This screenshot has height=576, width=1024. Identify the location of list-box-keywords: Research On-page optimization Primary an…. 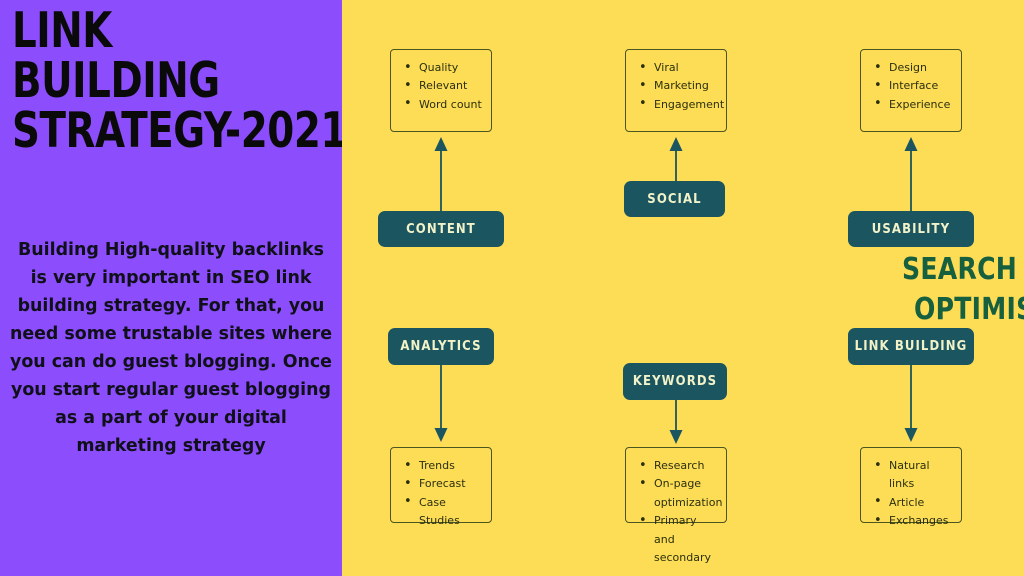
(676, 505).